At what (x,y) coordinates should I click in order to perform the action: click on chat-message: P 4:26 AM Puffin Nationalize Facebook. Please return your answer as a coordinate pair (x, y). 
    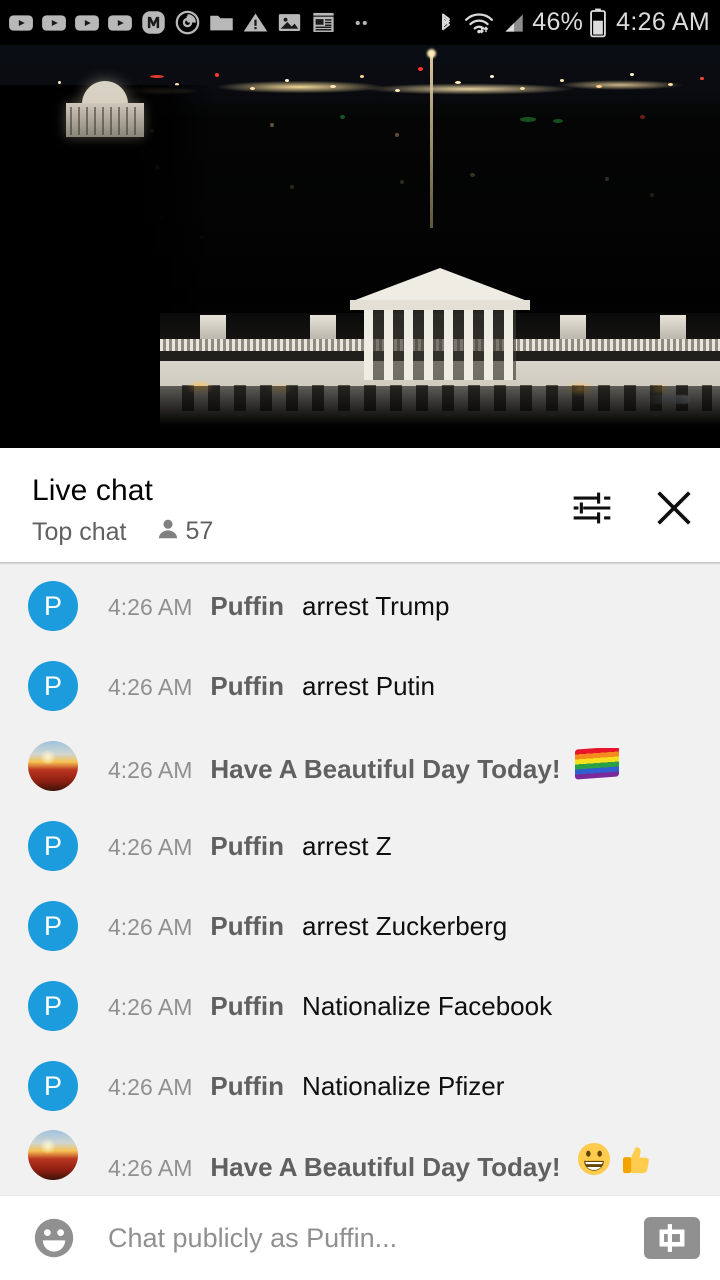
    Looking at the image, I should click on (360, 1006).